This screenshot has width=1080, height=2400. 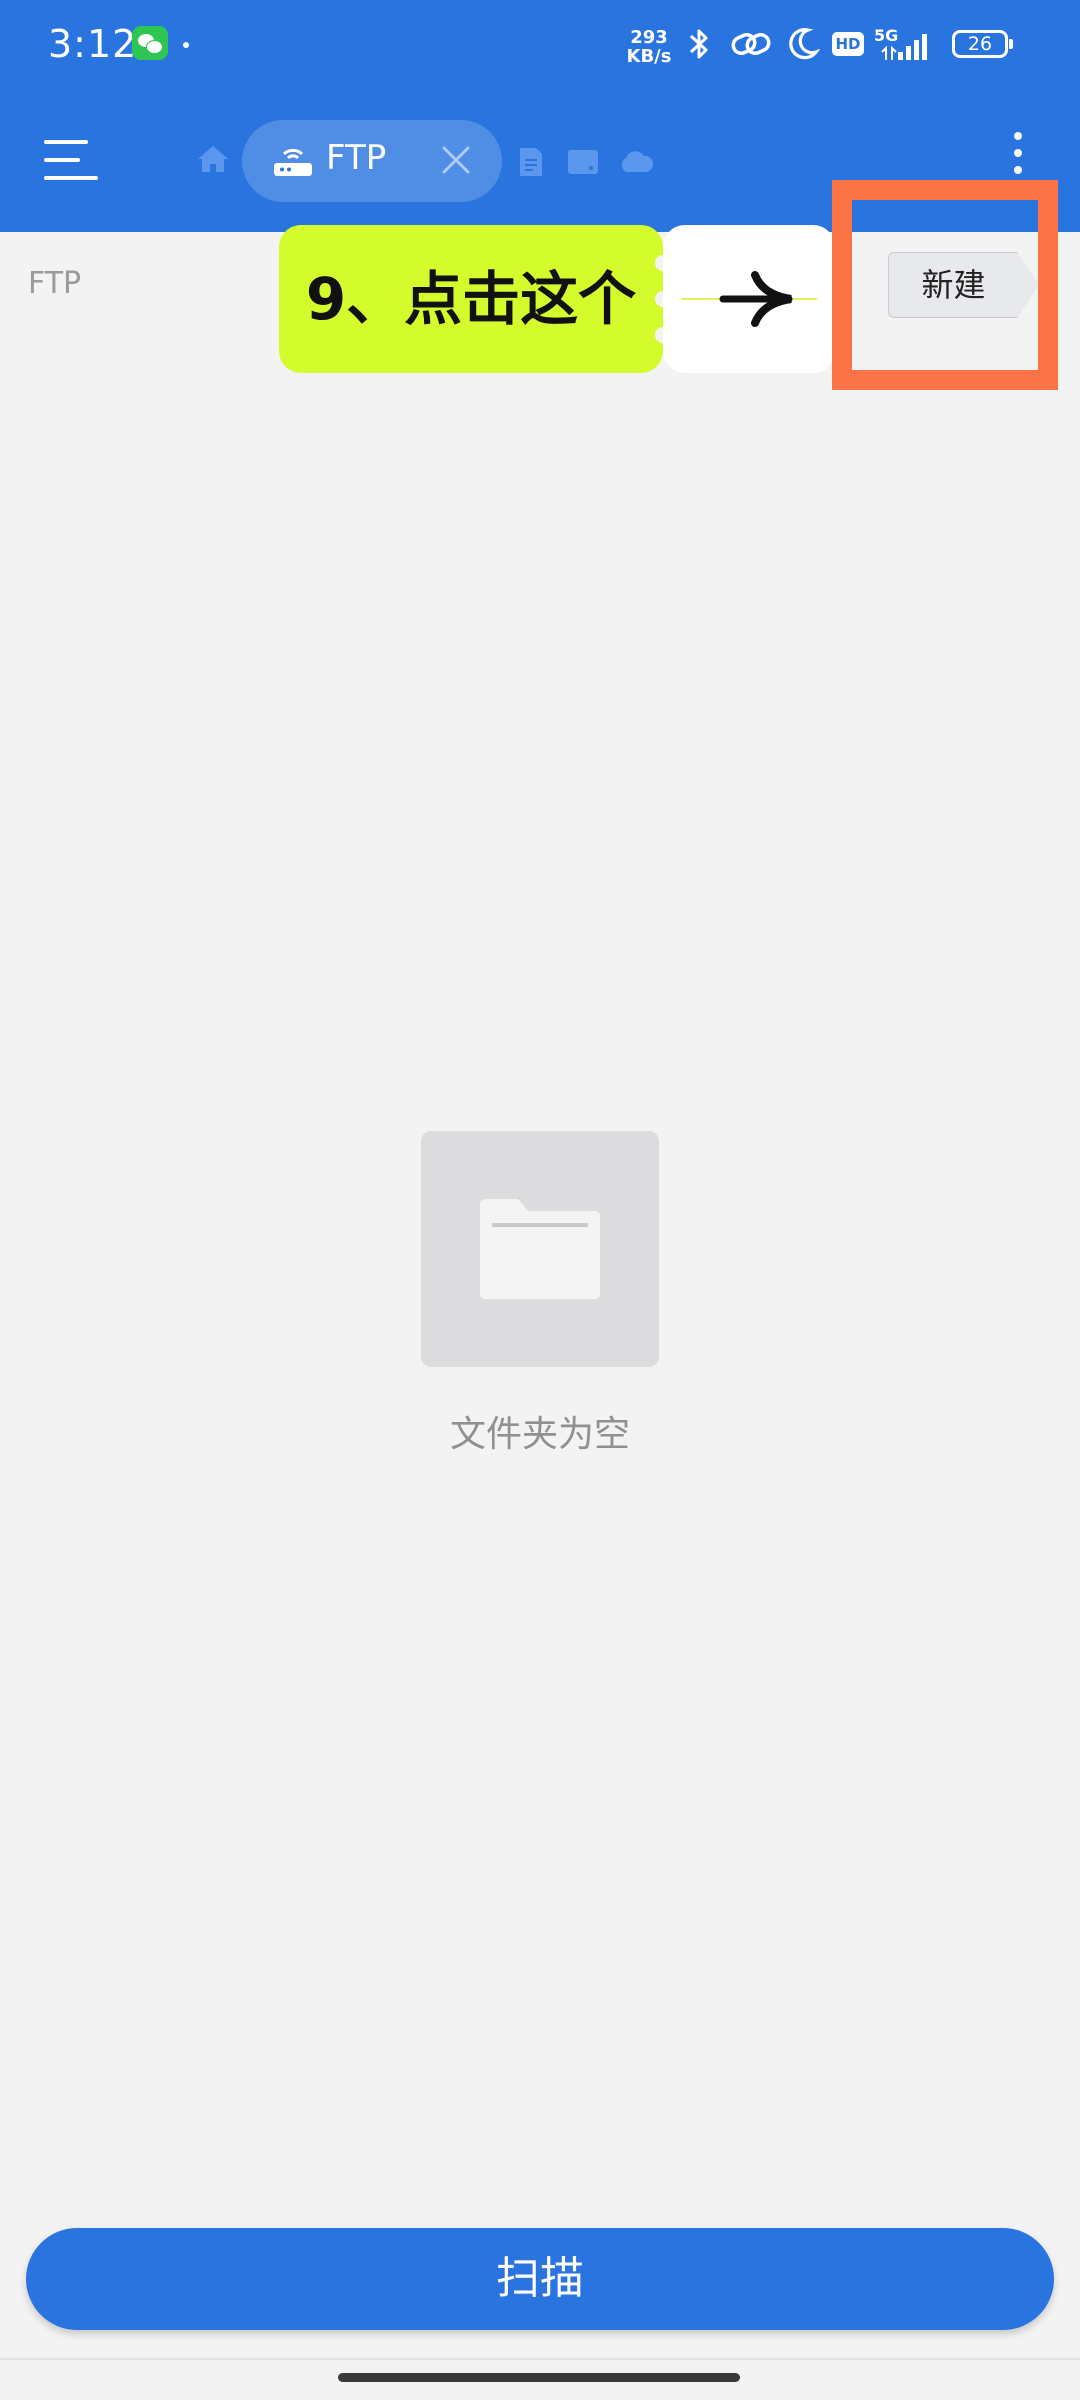 What do you see at coordinates (751, 44) in the screenshot?
I see `link-icon` at bounding box center [751, 44].